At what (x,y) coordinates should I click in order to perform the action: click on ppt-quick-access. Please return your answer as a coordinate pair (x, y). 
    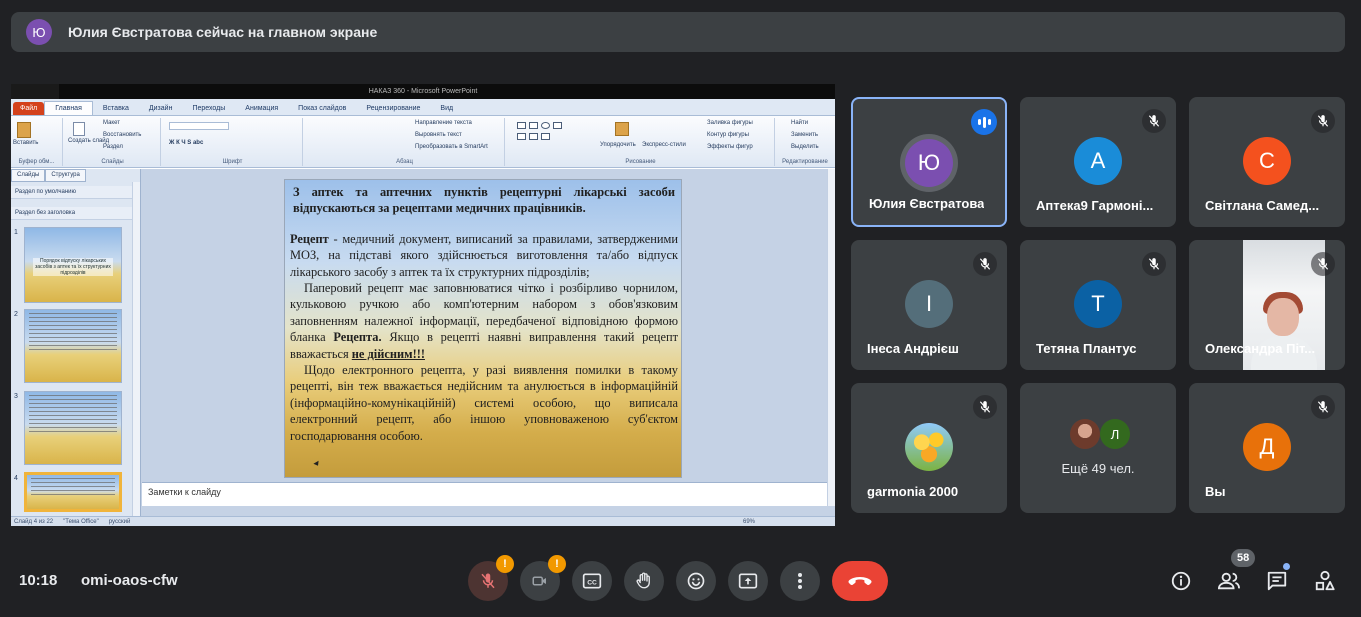
    Looking at the image, I should click on (35, 91).